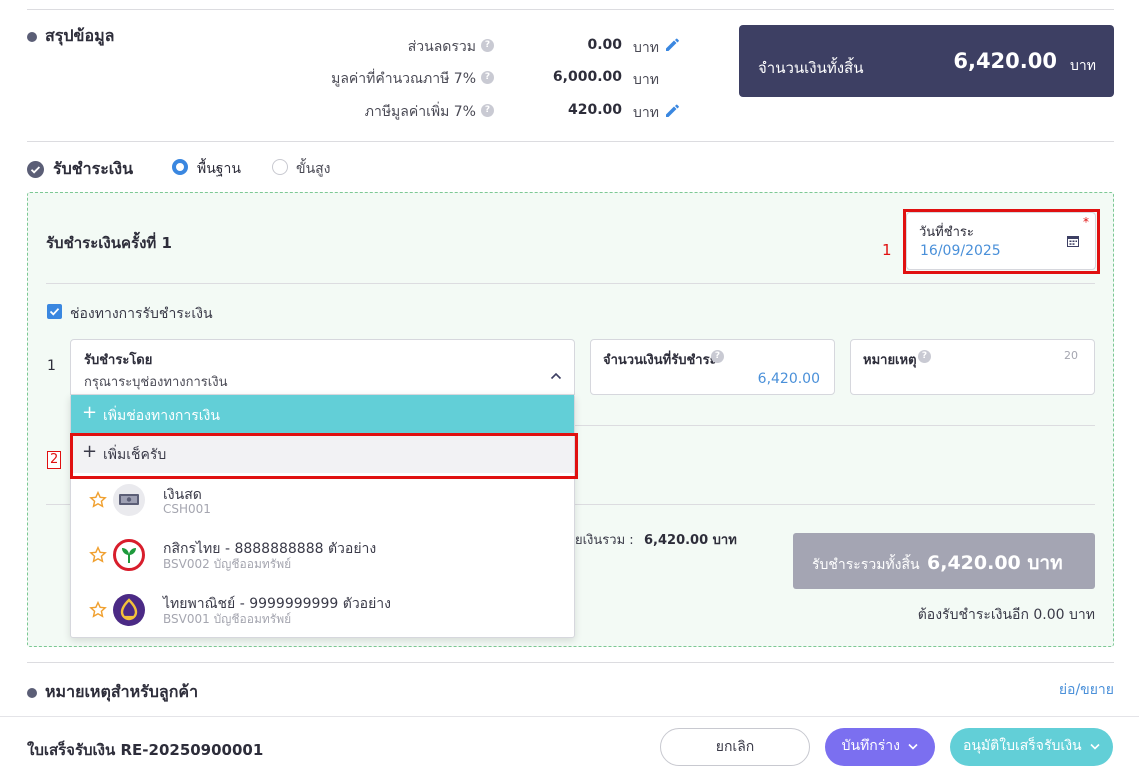 The height and width of the screenshot is (772, 1139). What do you see at coordinates (690, 540) in the screenshot?
I see `partial-total-value: 6,420.00 บาท` at bounding box center [690, 540].